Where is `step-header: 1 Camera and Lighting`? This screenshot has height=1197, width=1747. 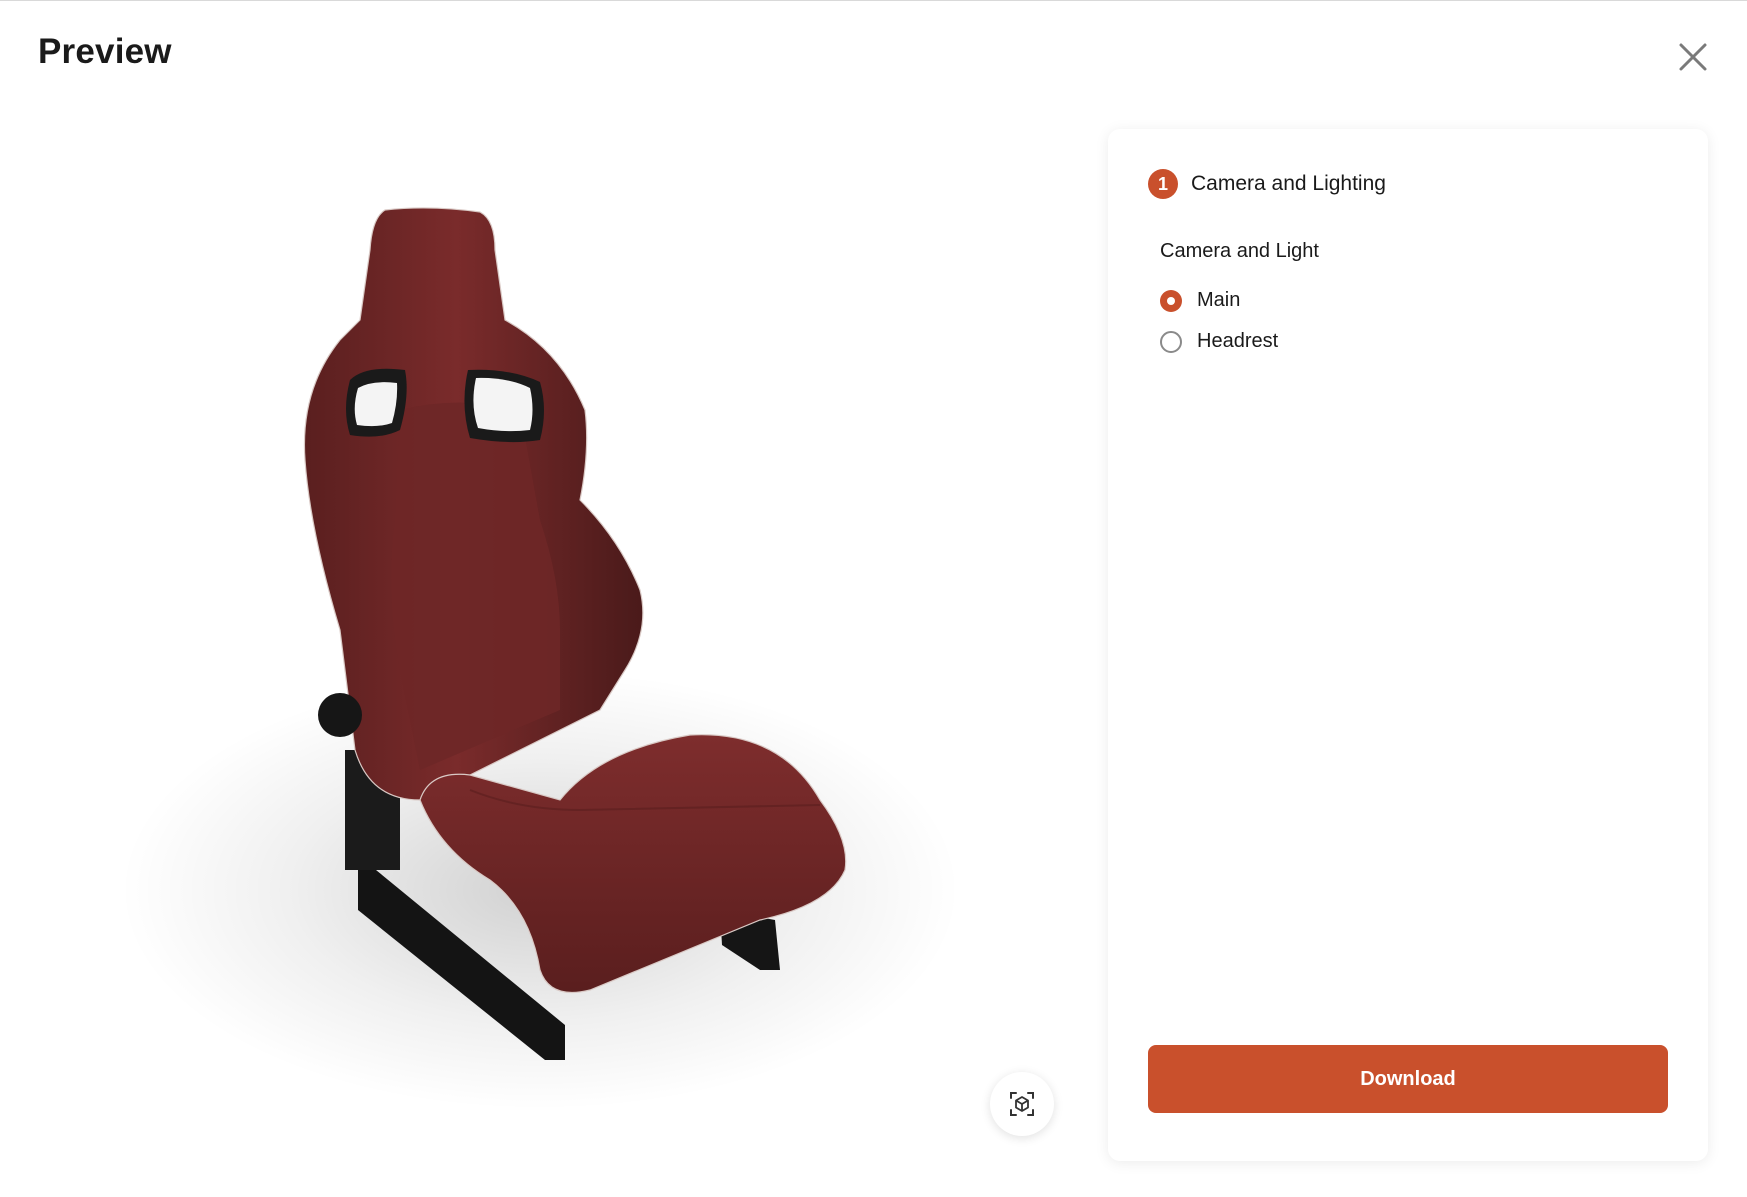
step-header: 1 Camera and Lighting is located at coordinates (1267, 184).